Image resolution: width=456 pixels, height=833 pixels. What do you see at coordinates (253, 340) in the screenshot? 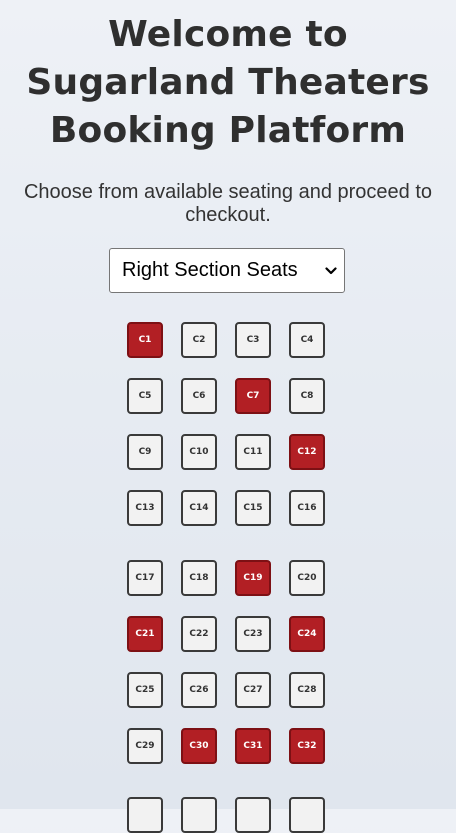
I see `seat-button: C3` at bounding box center [253, 340].